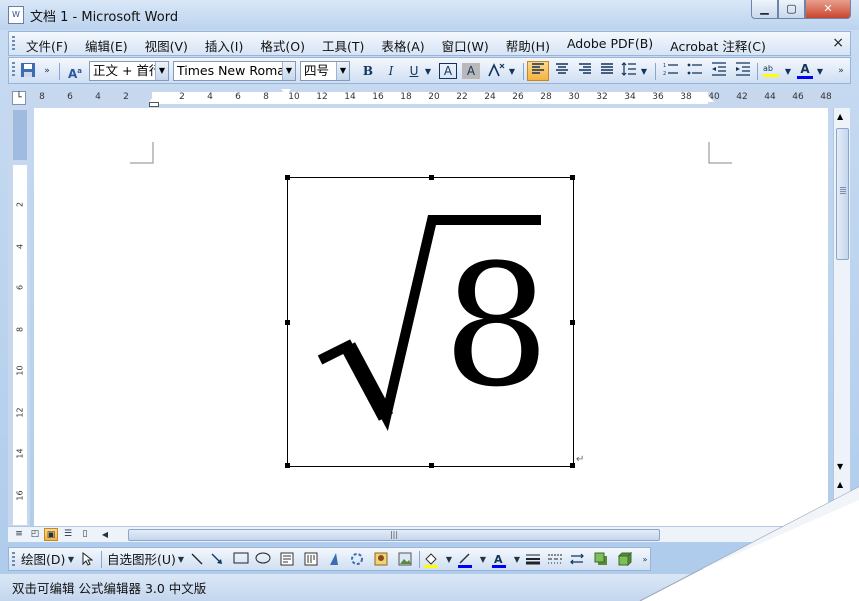 The height and width of the screenshot is (601, 859). Describe the element at coordinates (838, 43) in the screenshot. I see `close-document-icon: ×` at that location.